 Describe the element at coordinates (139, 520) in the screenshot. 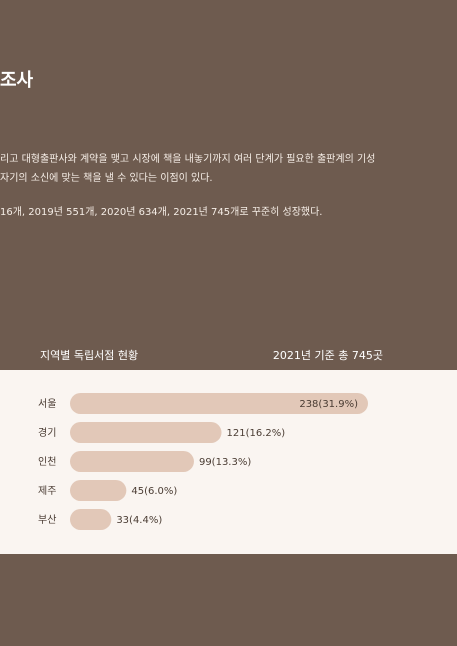

I see `value-label: 33(4.4%)` at that location.